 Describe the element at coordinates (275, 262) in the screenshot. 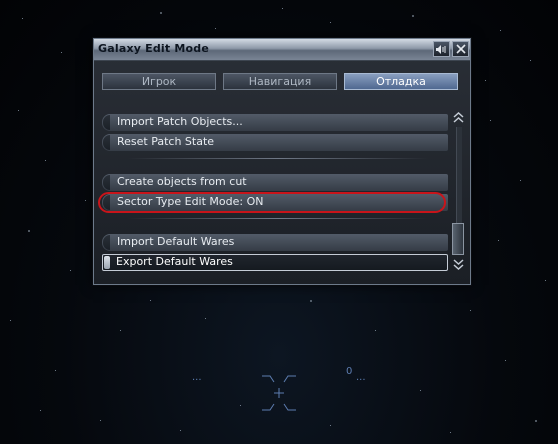

I see `menu-item-export-default-wares: Export Default Wares` at that location.